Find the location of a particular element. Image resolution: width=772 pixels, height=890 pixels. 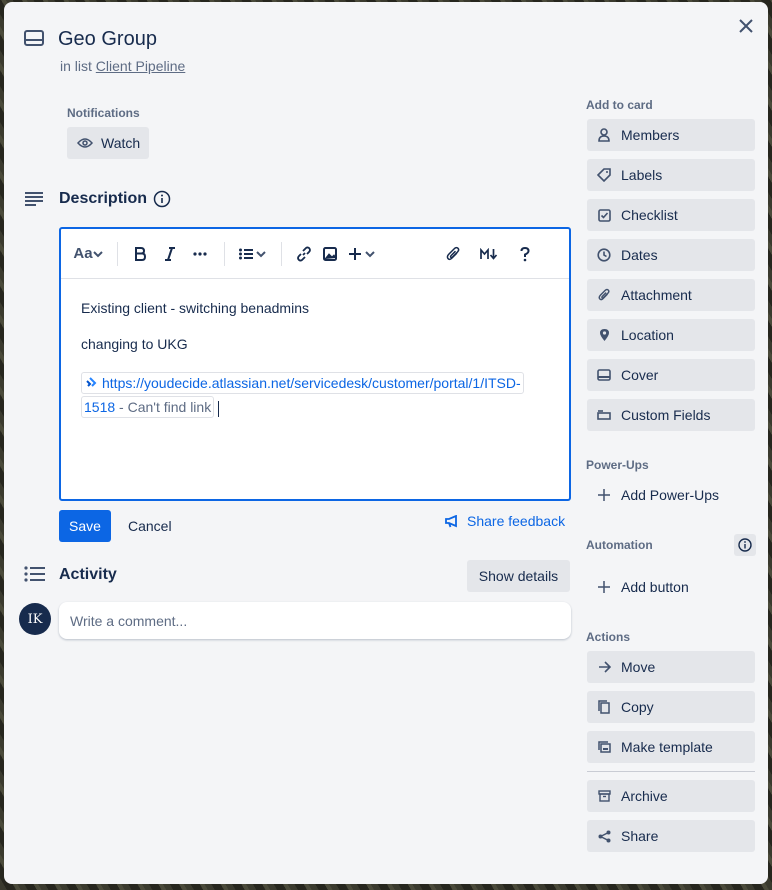

watch-button: Watch is located at coordinates (108, 143).